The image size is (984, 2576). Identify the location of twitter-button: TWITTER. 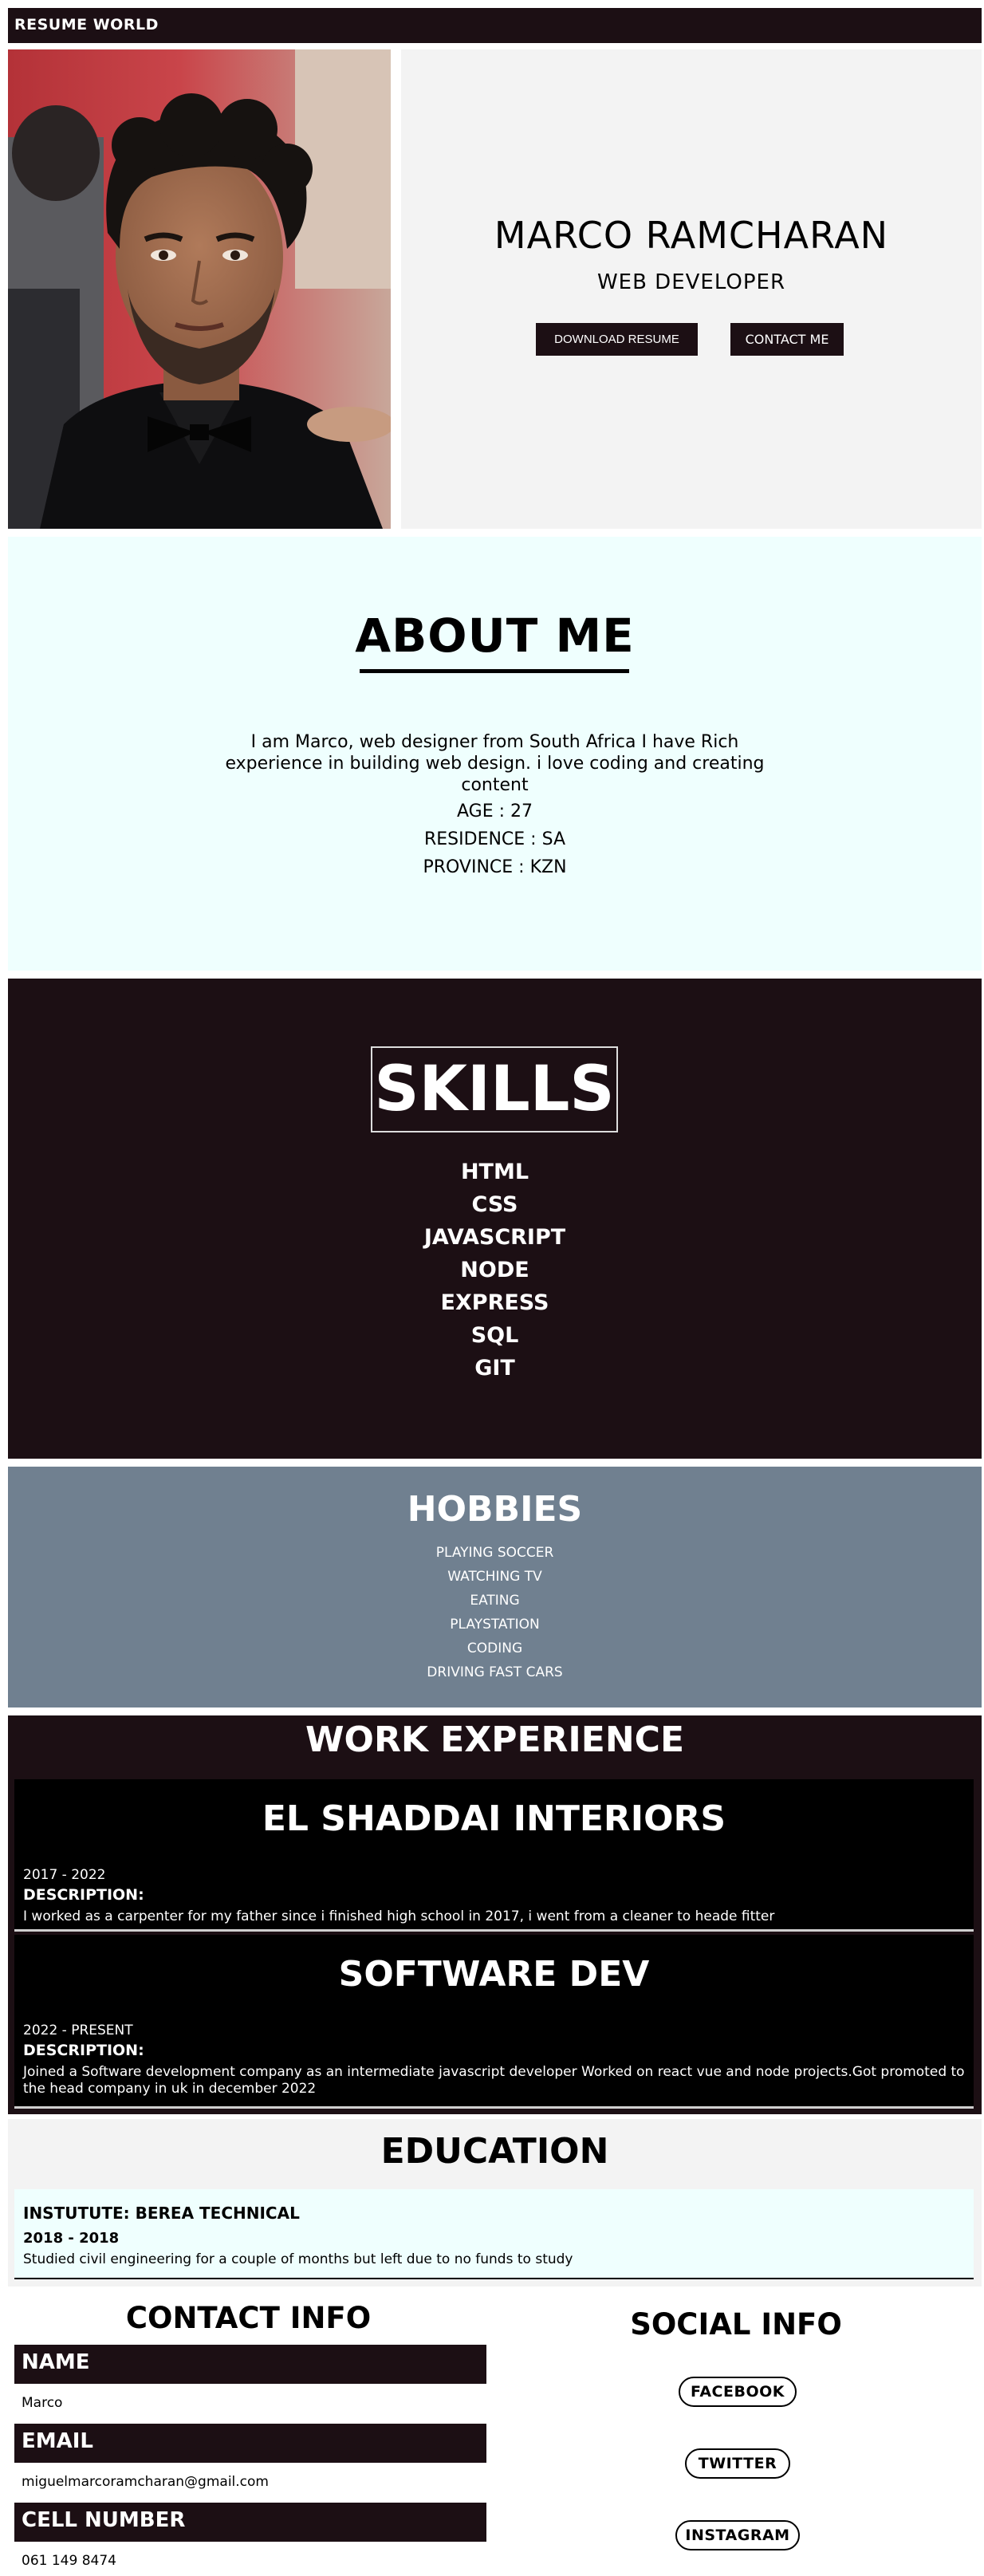
(737, 2463).